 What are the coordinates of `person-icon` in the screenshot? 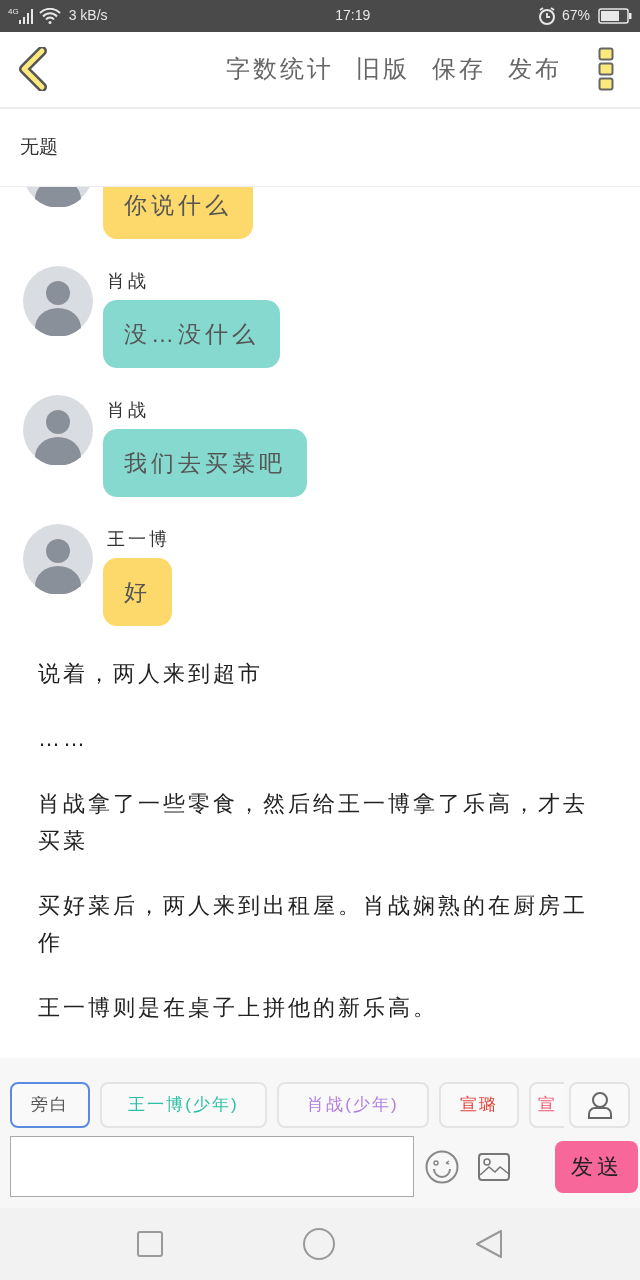 It's located at (599, 1105).